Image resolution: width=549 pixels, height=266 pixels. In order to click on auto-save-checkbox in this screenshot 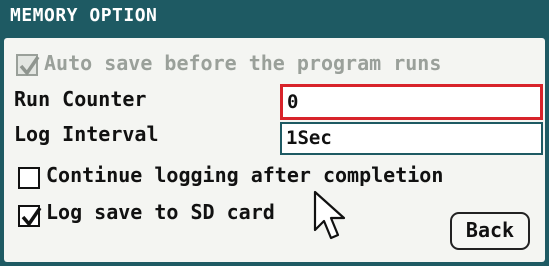, I will do `click(28, 65)`.